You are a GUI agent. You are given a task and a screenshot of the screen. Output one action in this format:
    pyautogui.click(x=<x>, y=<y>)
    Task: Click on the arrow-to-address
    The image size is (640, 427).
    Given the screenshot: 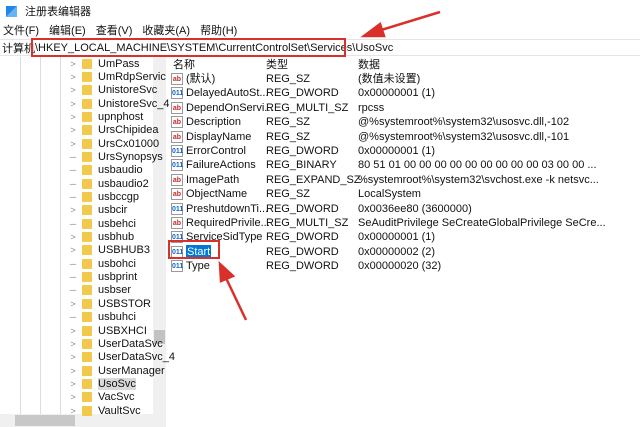 What is the action you would take?
    pyautogui.click(x=409, y=21)
    